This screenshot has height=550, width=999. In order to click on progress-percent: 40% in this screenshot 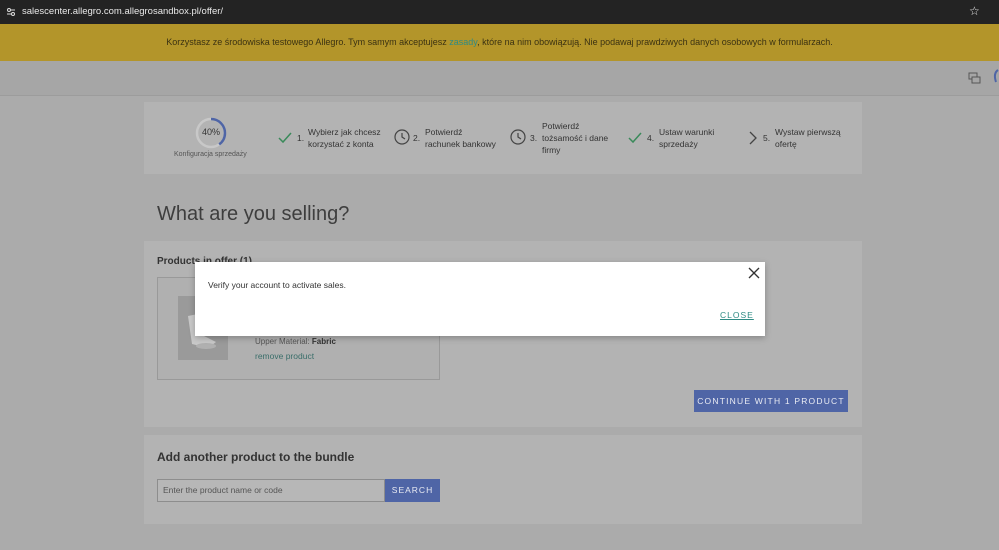, I will do `click(210, 132)`.